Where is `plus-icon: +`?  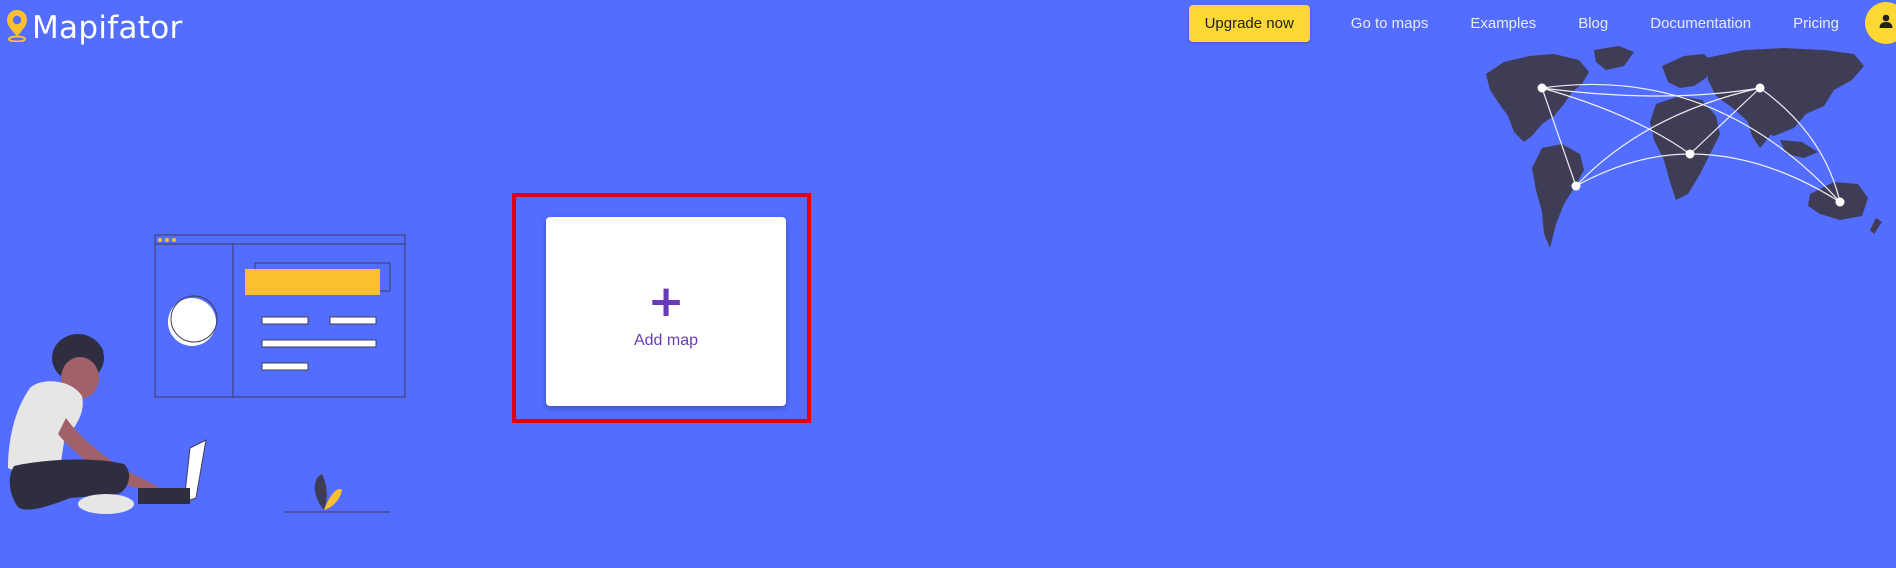 plus-icon: + is located at coordinates (666, 301).